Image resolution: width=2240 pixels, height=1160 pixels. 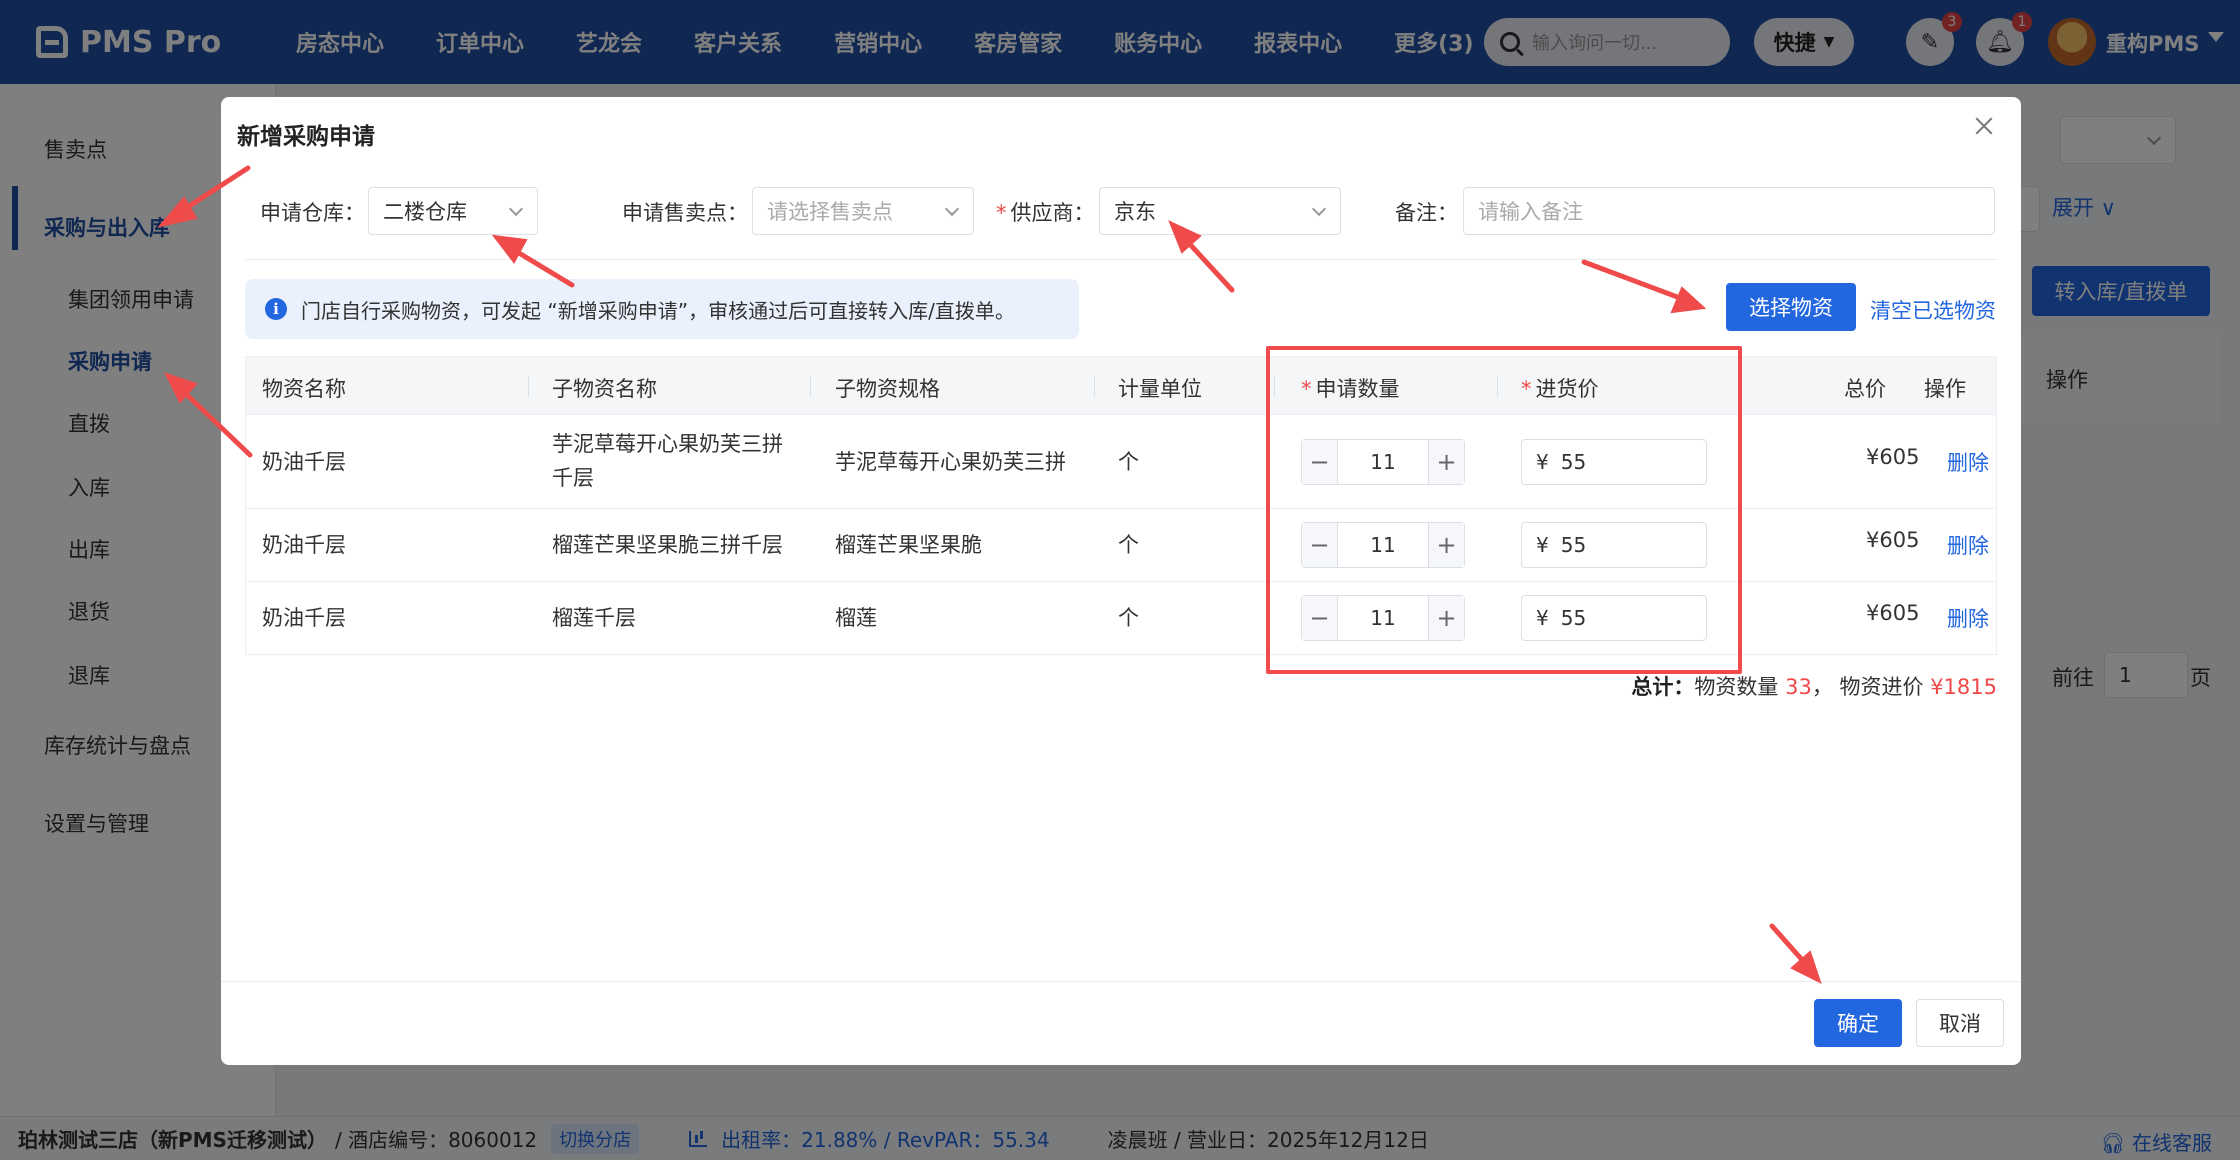 I want to click on col-name: 物资名称, so click(x=304, y=389).